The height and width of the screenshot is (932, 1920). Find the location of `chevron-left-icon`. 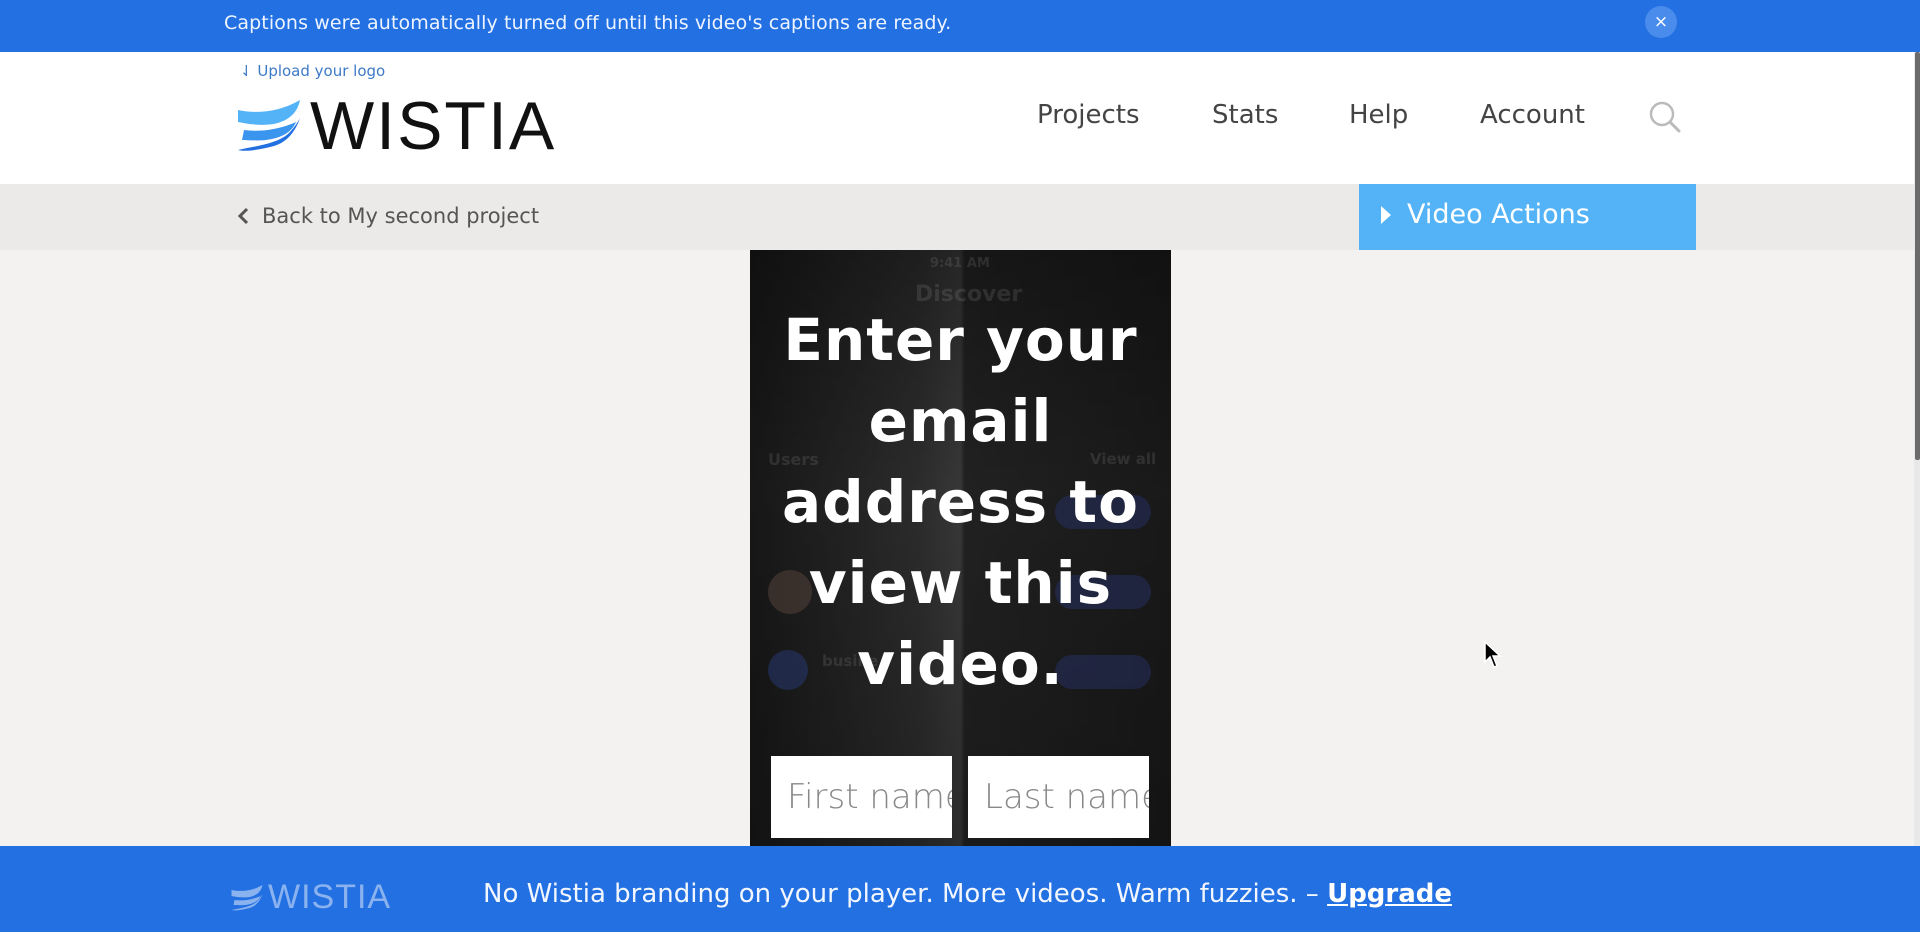

chevron-left-icon is located at coordinates (243, 216).